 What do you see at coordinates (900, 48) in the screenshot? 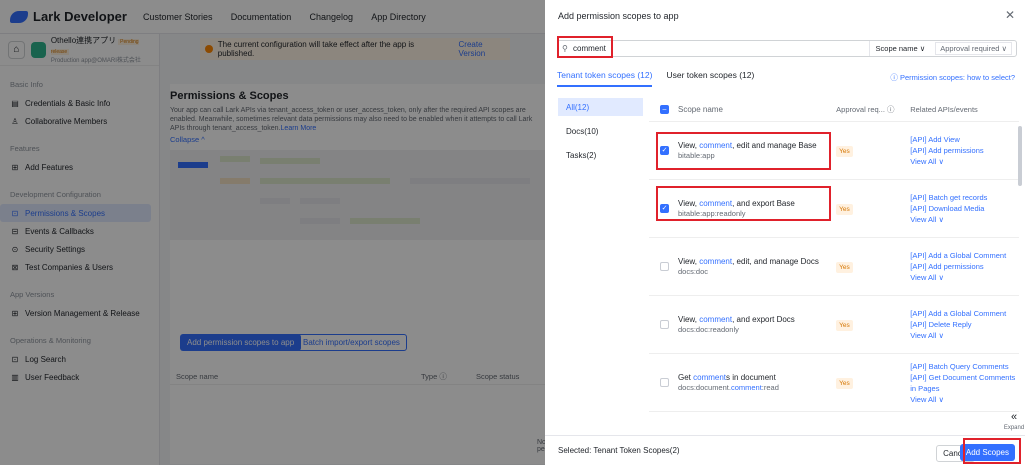
I see `scope-name-filter: Scope name ∨` at bounding box center [900, 48].